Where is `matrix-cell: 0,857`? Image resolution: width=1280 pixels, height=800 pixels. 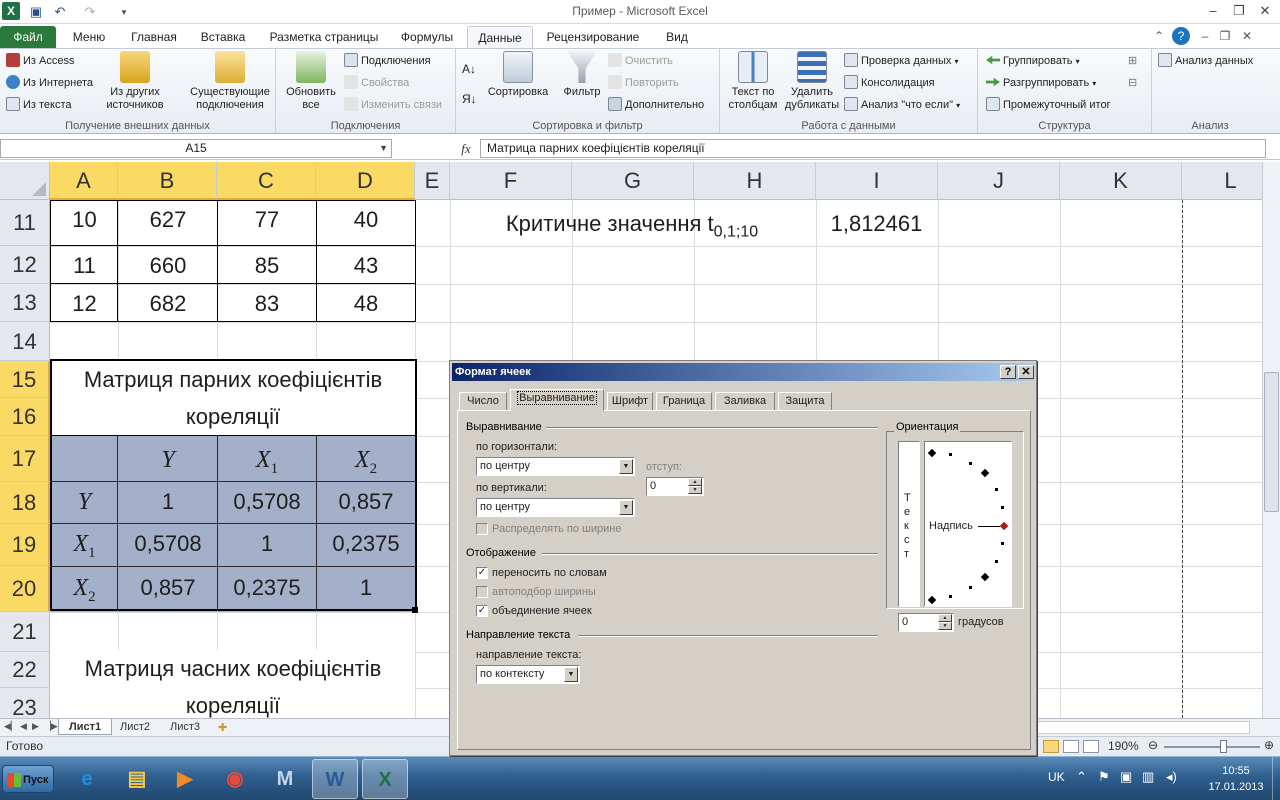 matrix-cell: 0,857 is located at coordinates (168, 588).